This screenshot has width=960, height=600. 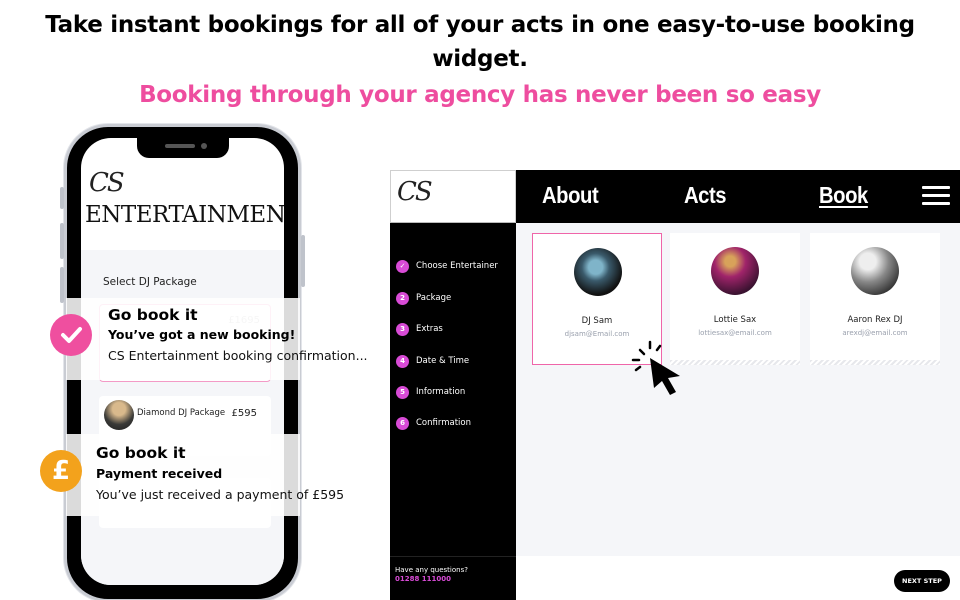 I want to click on act-name: Aaron Rex DJ, so click(x=875, y=320).